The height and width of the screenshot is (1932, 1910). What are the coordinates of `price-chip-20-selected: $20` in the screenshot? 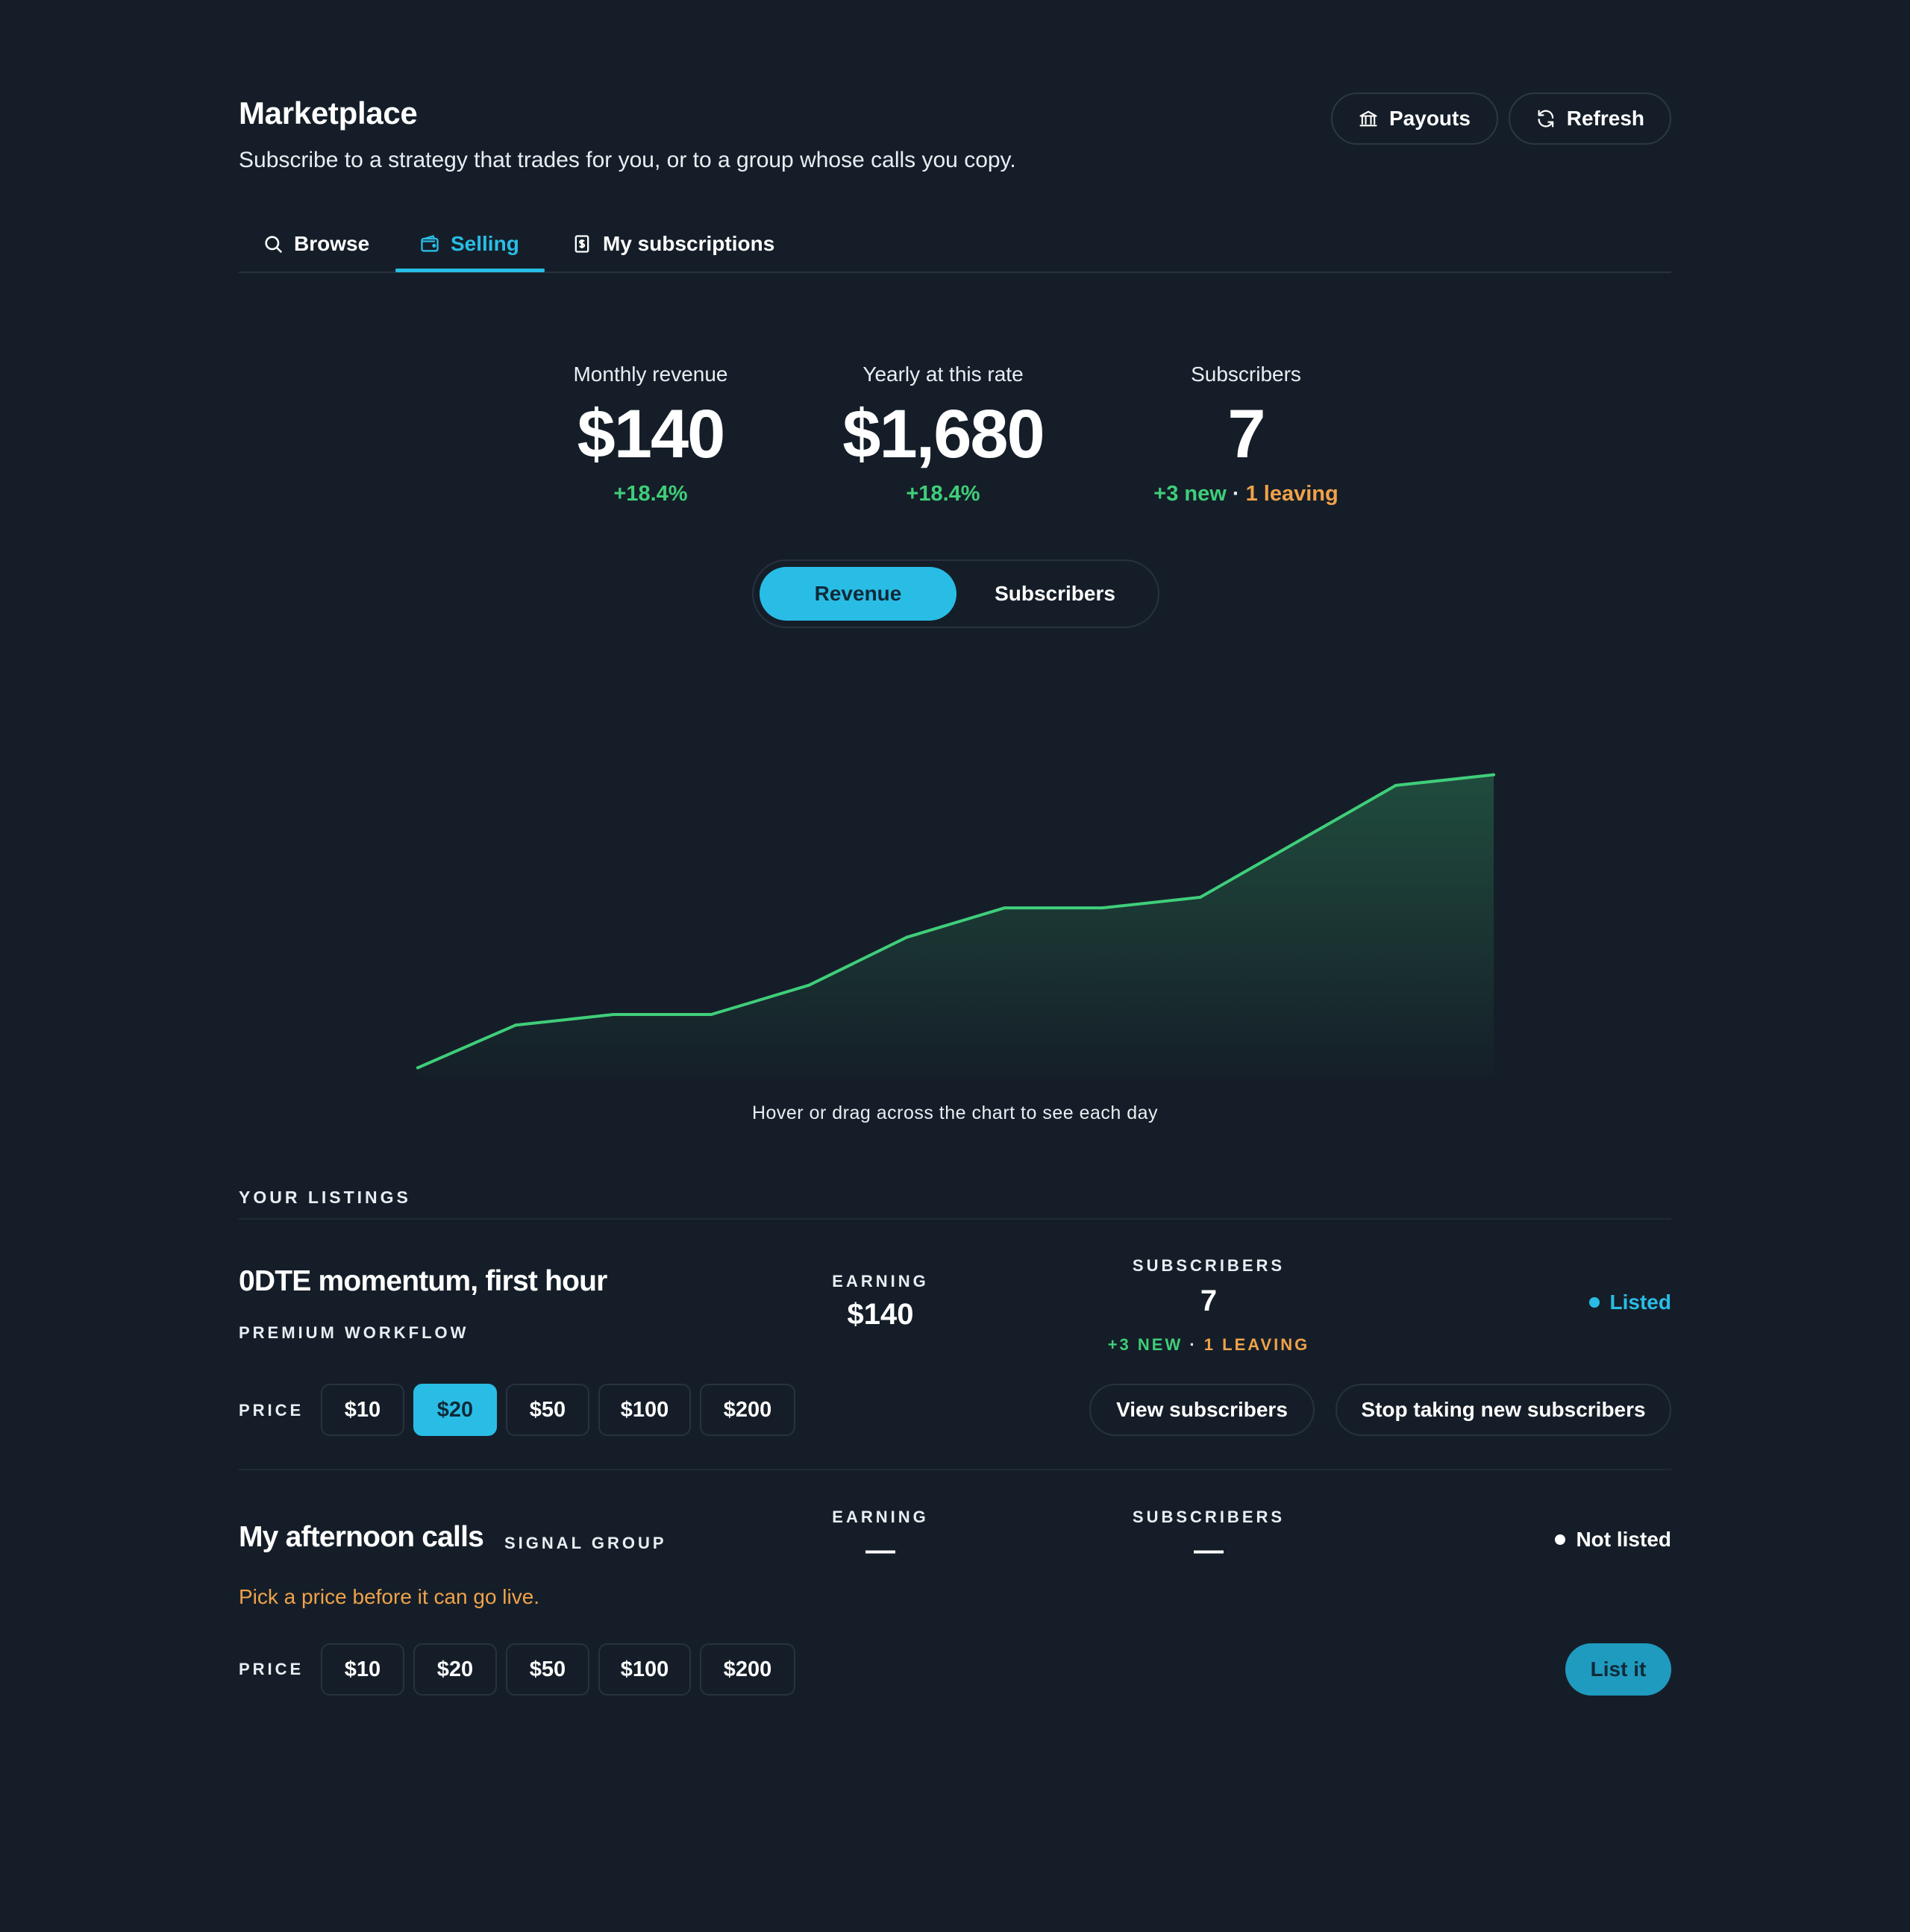 It's located at (455, 1410).